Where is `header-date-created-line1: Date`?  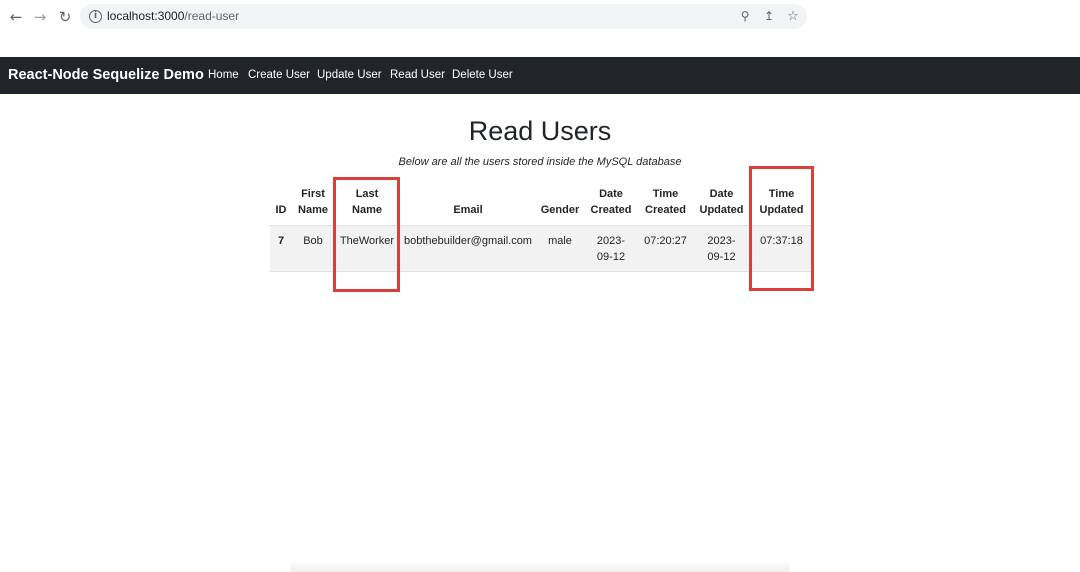
header-date-created-line1: Date is located at coordinates (611, 193).